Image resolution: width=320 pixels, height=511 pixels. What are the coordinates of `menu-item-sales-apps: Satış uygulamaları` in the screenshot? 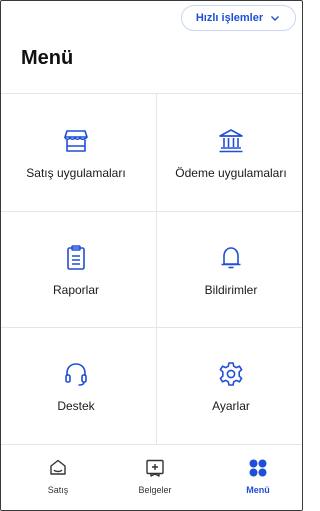 It's located at (76, 152).